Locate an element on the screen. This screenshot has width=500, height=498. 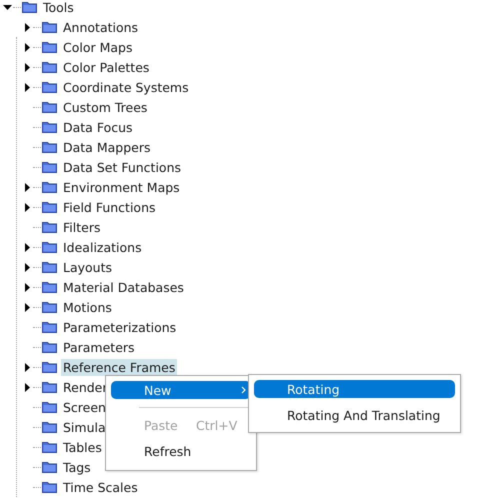
tree-item: Data Focus is located at coordinates (98, 127).